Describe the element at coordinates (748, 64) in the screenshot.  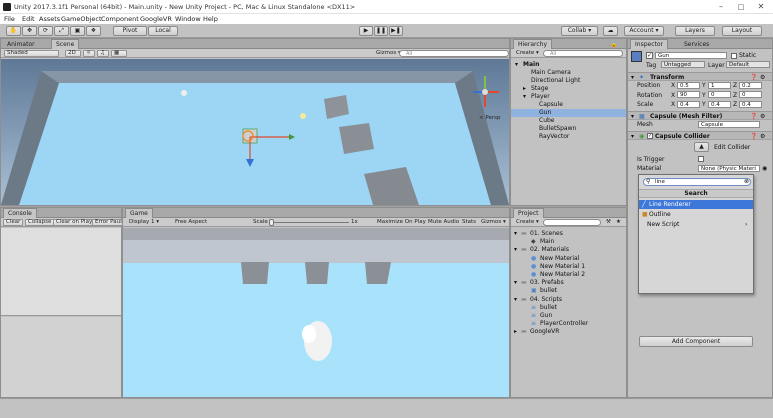
I see `layer-dropdown: Default` at that location.